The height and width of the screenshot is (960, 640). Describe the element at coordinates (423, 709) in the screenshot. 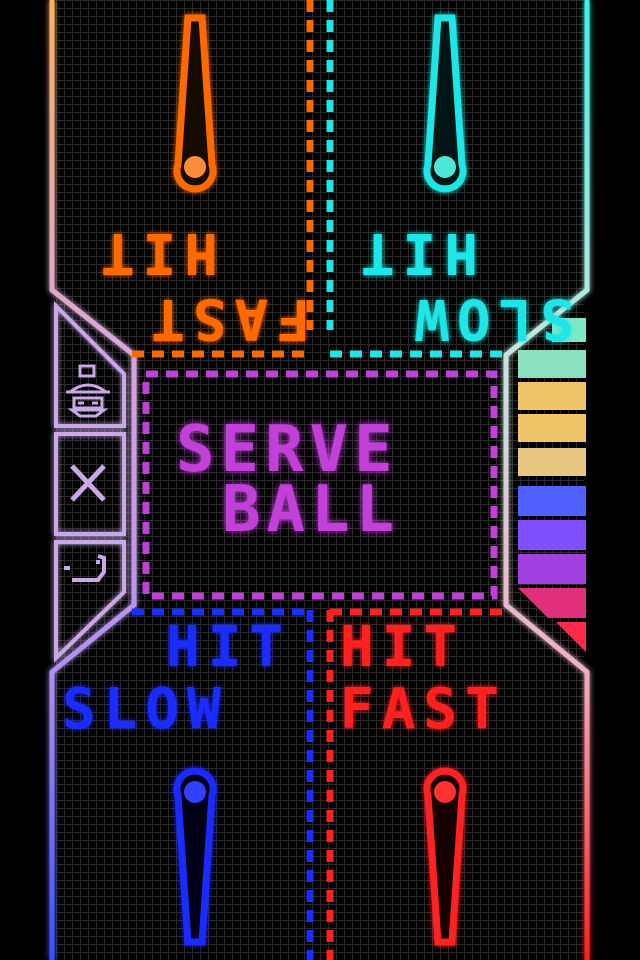

I see `bottom-right-line2: FAST` at that location.